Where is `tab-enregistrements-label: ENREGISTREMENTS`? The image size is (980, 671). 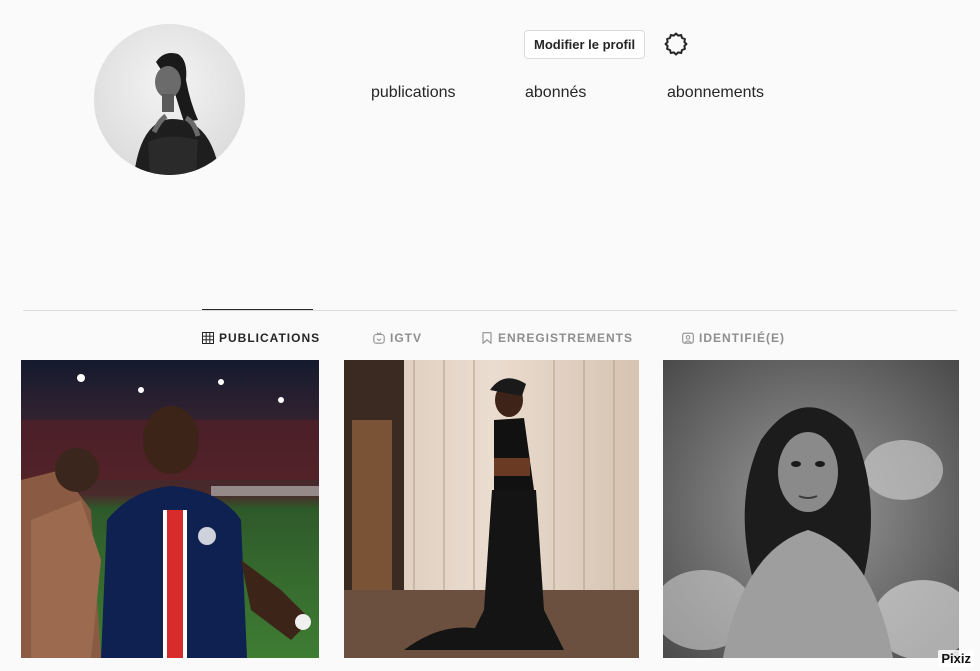
tab-enregistrements-label: ENREGISTREMENTS is located at coordinates (566, 338).